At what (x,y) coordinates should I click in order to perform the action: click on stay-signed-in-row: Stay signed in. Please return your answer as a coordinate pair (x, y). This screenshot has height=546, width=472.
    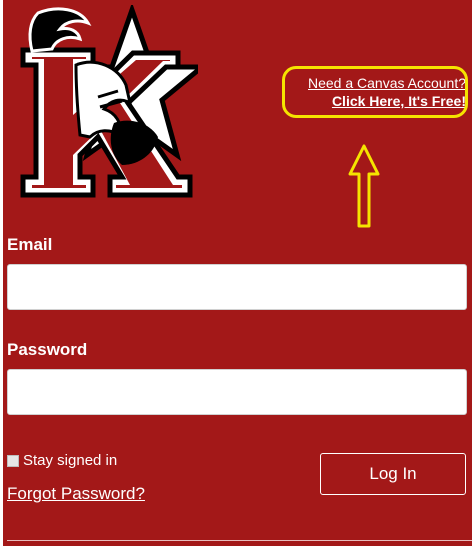
    Looking at the image, I should click on (62, 460).